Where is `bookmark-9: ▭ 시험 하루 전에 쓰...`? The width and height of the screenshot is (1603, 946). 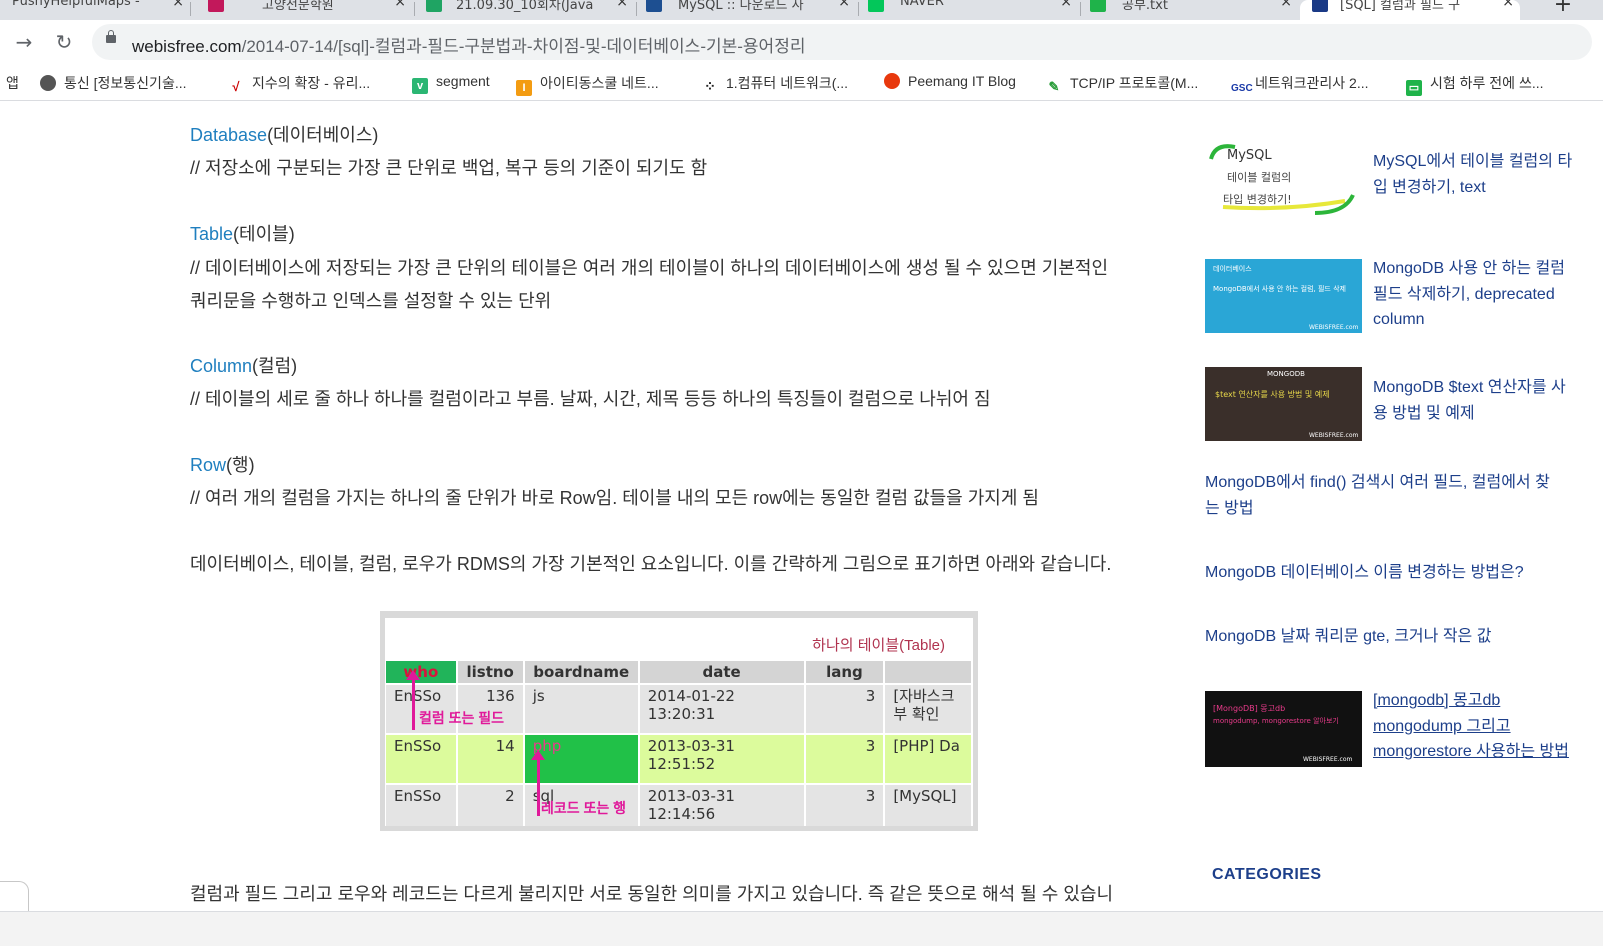
bookmark-9: ▭ 시험 하루 전에 쓰... is located at coordinates (1475, 84).